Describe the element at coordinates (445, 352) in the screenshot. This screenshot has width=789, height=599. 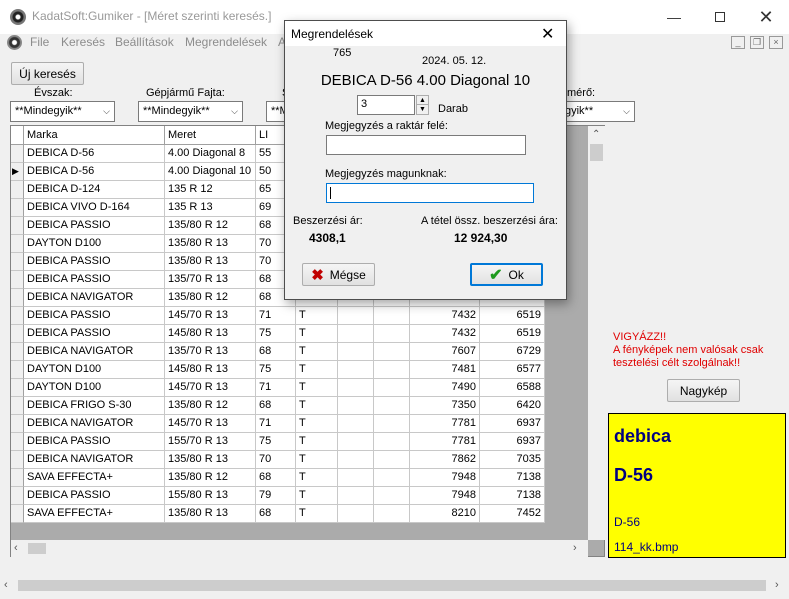
I see `table-cell: 7607` at that location.